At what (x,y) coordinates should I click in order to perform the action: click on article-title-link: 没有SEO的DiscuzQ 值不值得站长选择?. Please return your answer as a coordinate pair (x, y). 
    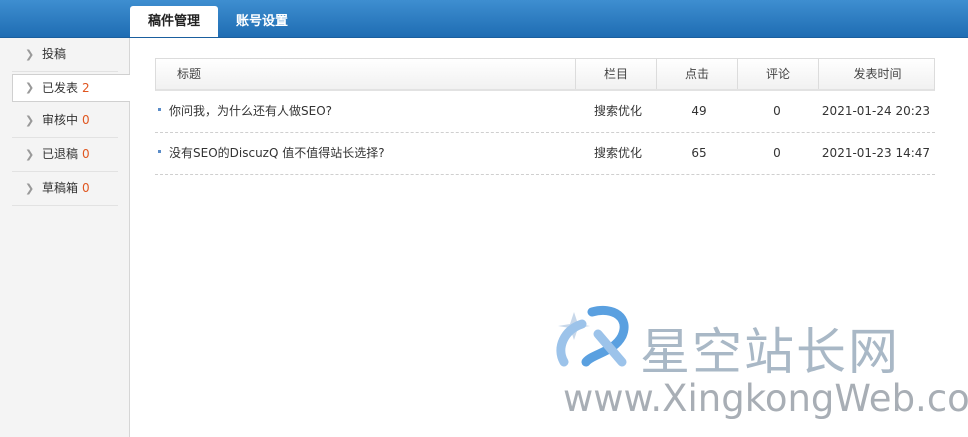
    Looking at the image, I should click on (277, 153).